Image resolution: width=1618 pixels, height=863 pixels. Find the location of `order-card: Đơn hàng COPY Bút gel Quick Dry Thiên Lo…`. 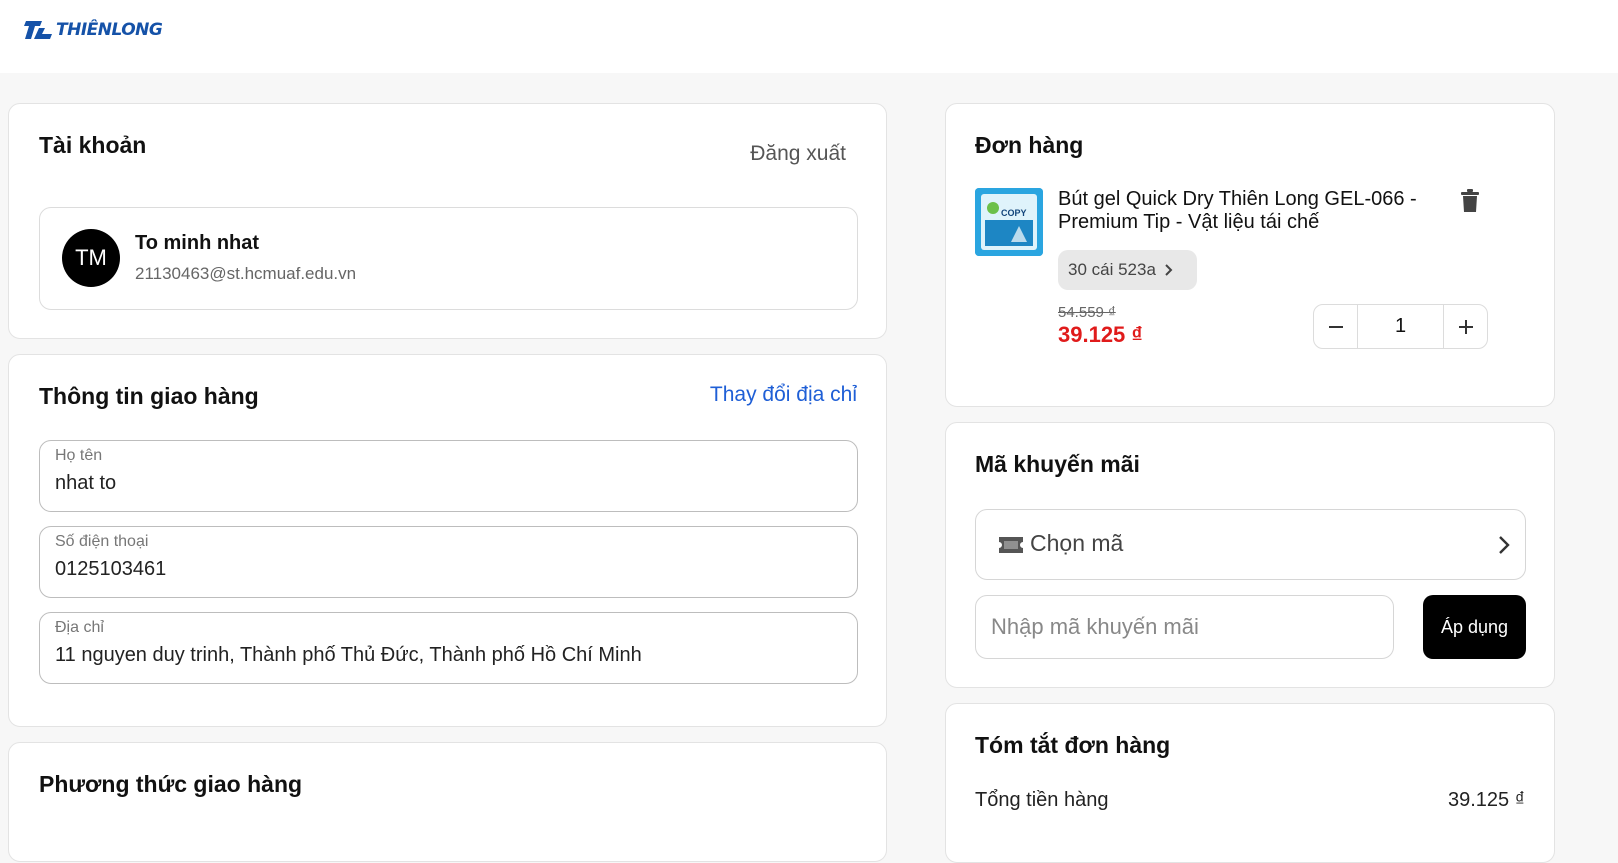

order-card: Đơn hàng COPY Bút gel Quick Dry Thiên Lo… is located at coordinates (1250, 255).